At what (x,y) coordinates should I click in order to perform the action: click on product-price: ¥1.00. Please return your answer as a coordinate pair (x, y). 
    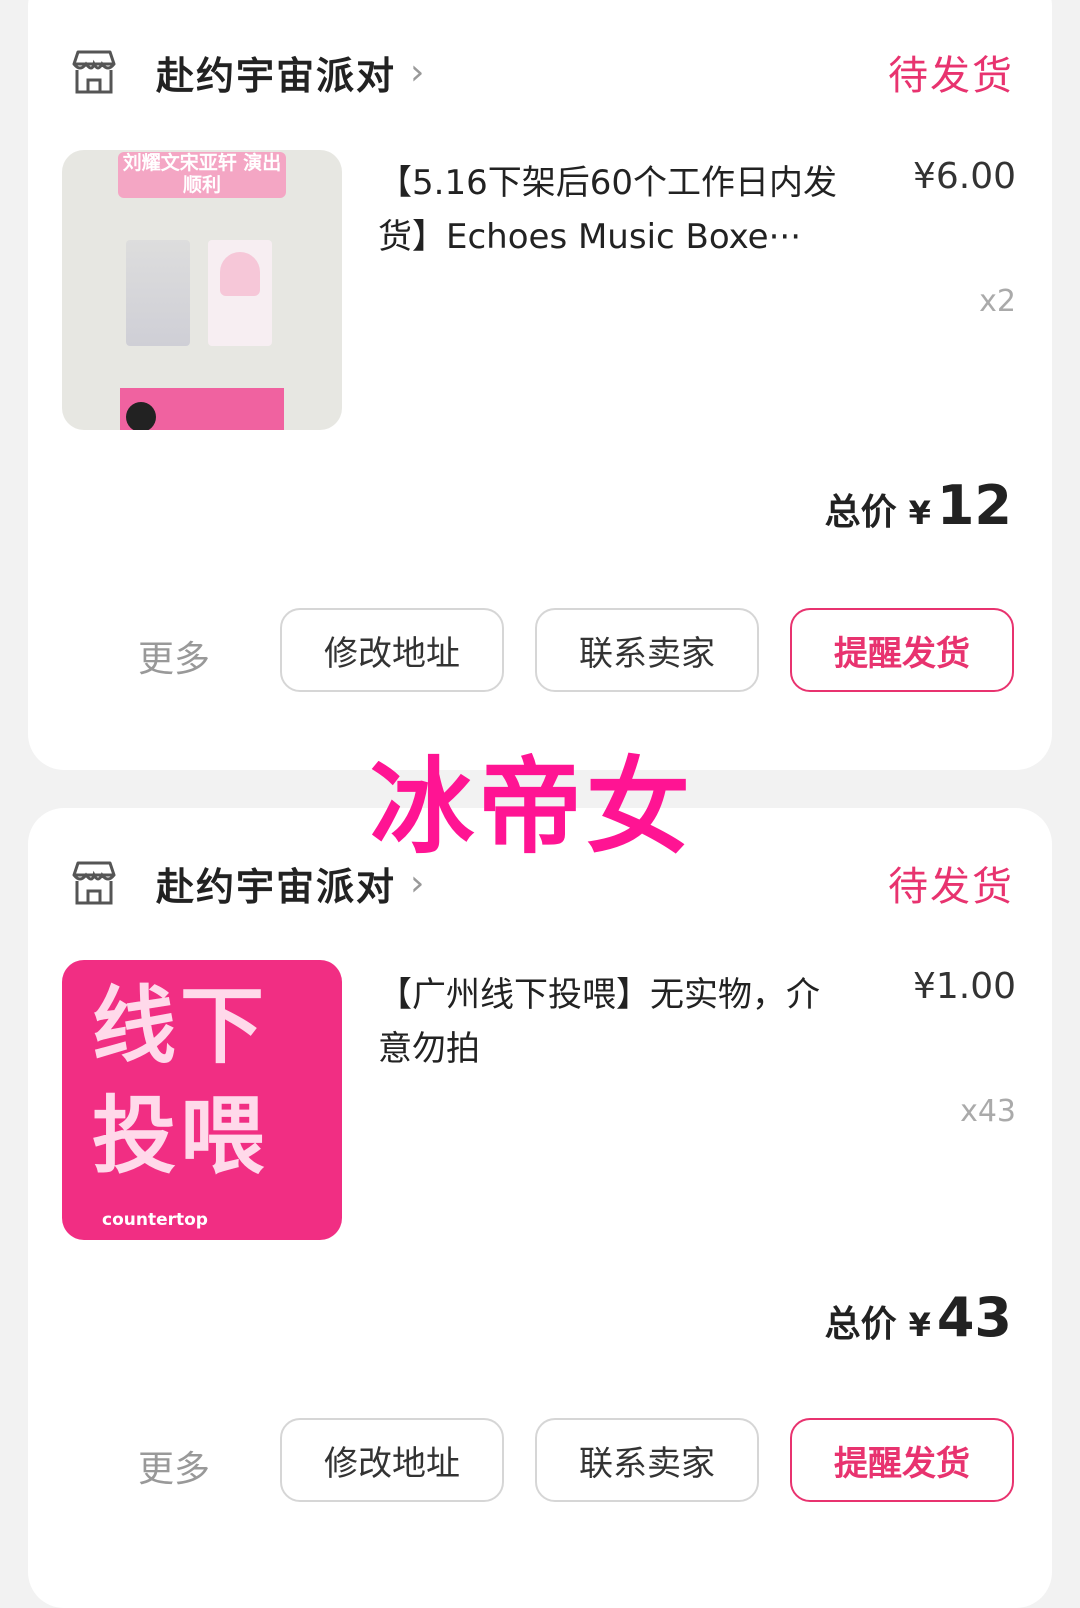
    Looking at the image, I should click on (964, 986).